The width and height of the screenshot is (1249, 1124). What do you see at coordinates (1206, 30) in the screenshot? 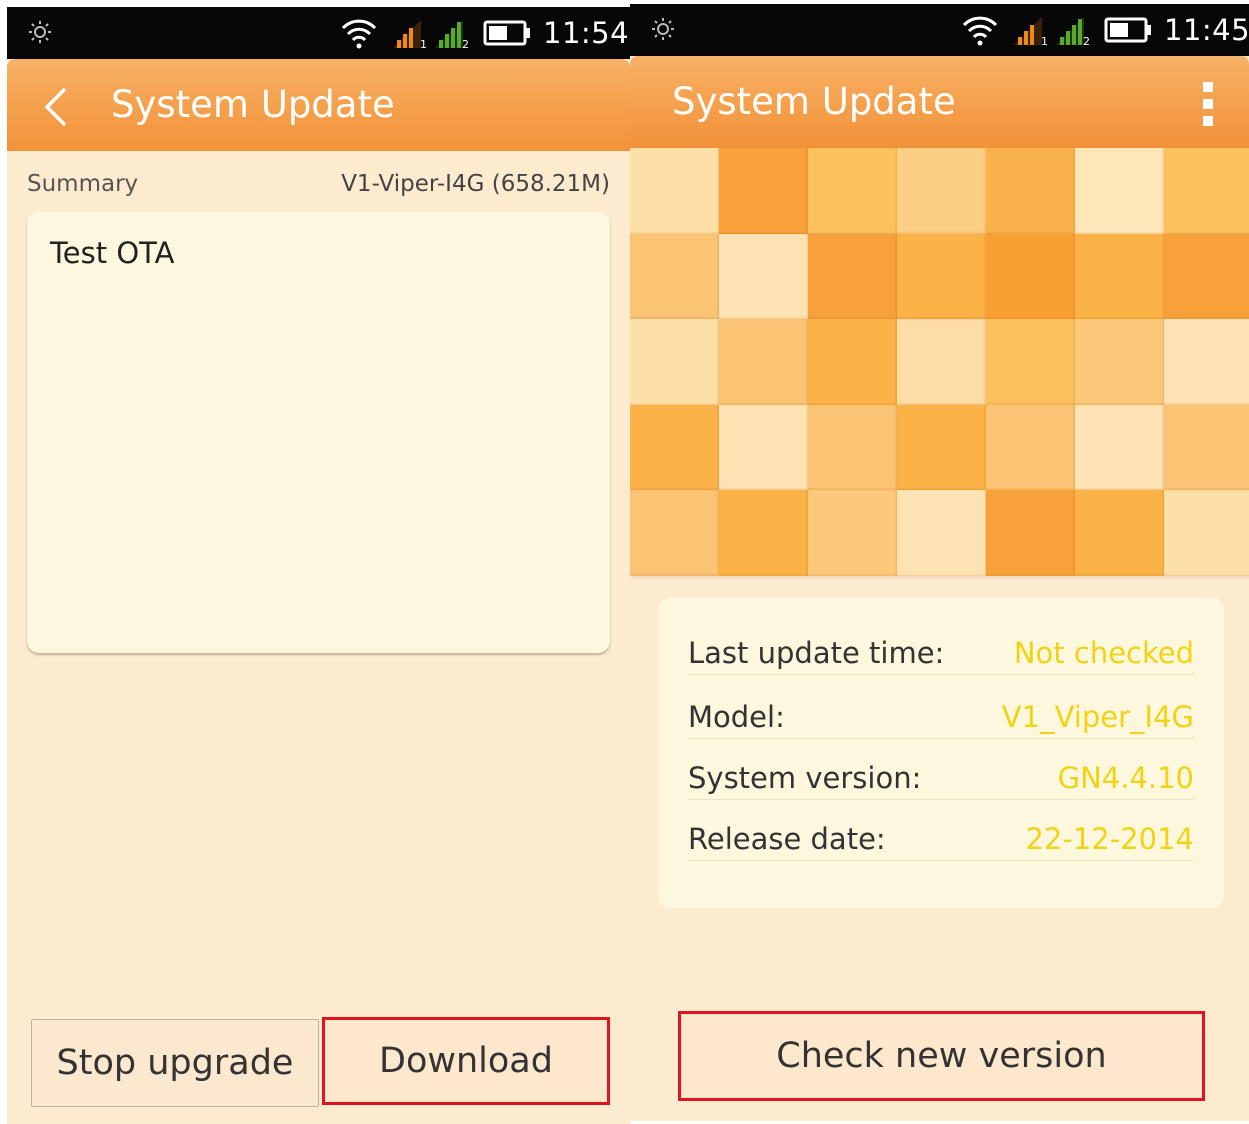
I see `status-time: 11:45` at bounding box center [1206, 30].